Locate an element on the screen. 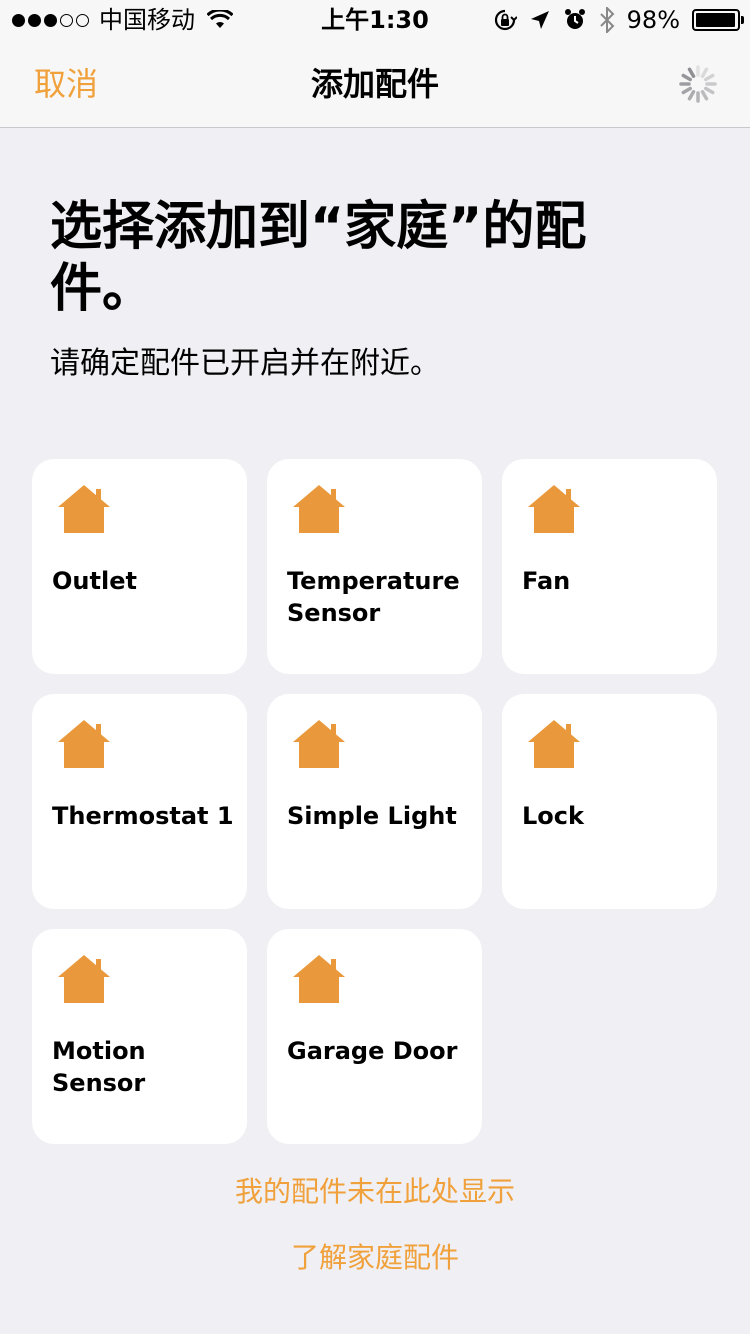 The image size is (750, 1334). accessory-label: Simple Light is located at coordinates (372, 816).